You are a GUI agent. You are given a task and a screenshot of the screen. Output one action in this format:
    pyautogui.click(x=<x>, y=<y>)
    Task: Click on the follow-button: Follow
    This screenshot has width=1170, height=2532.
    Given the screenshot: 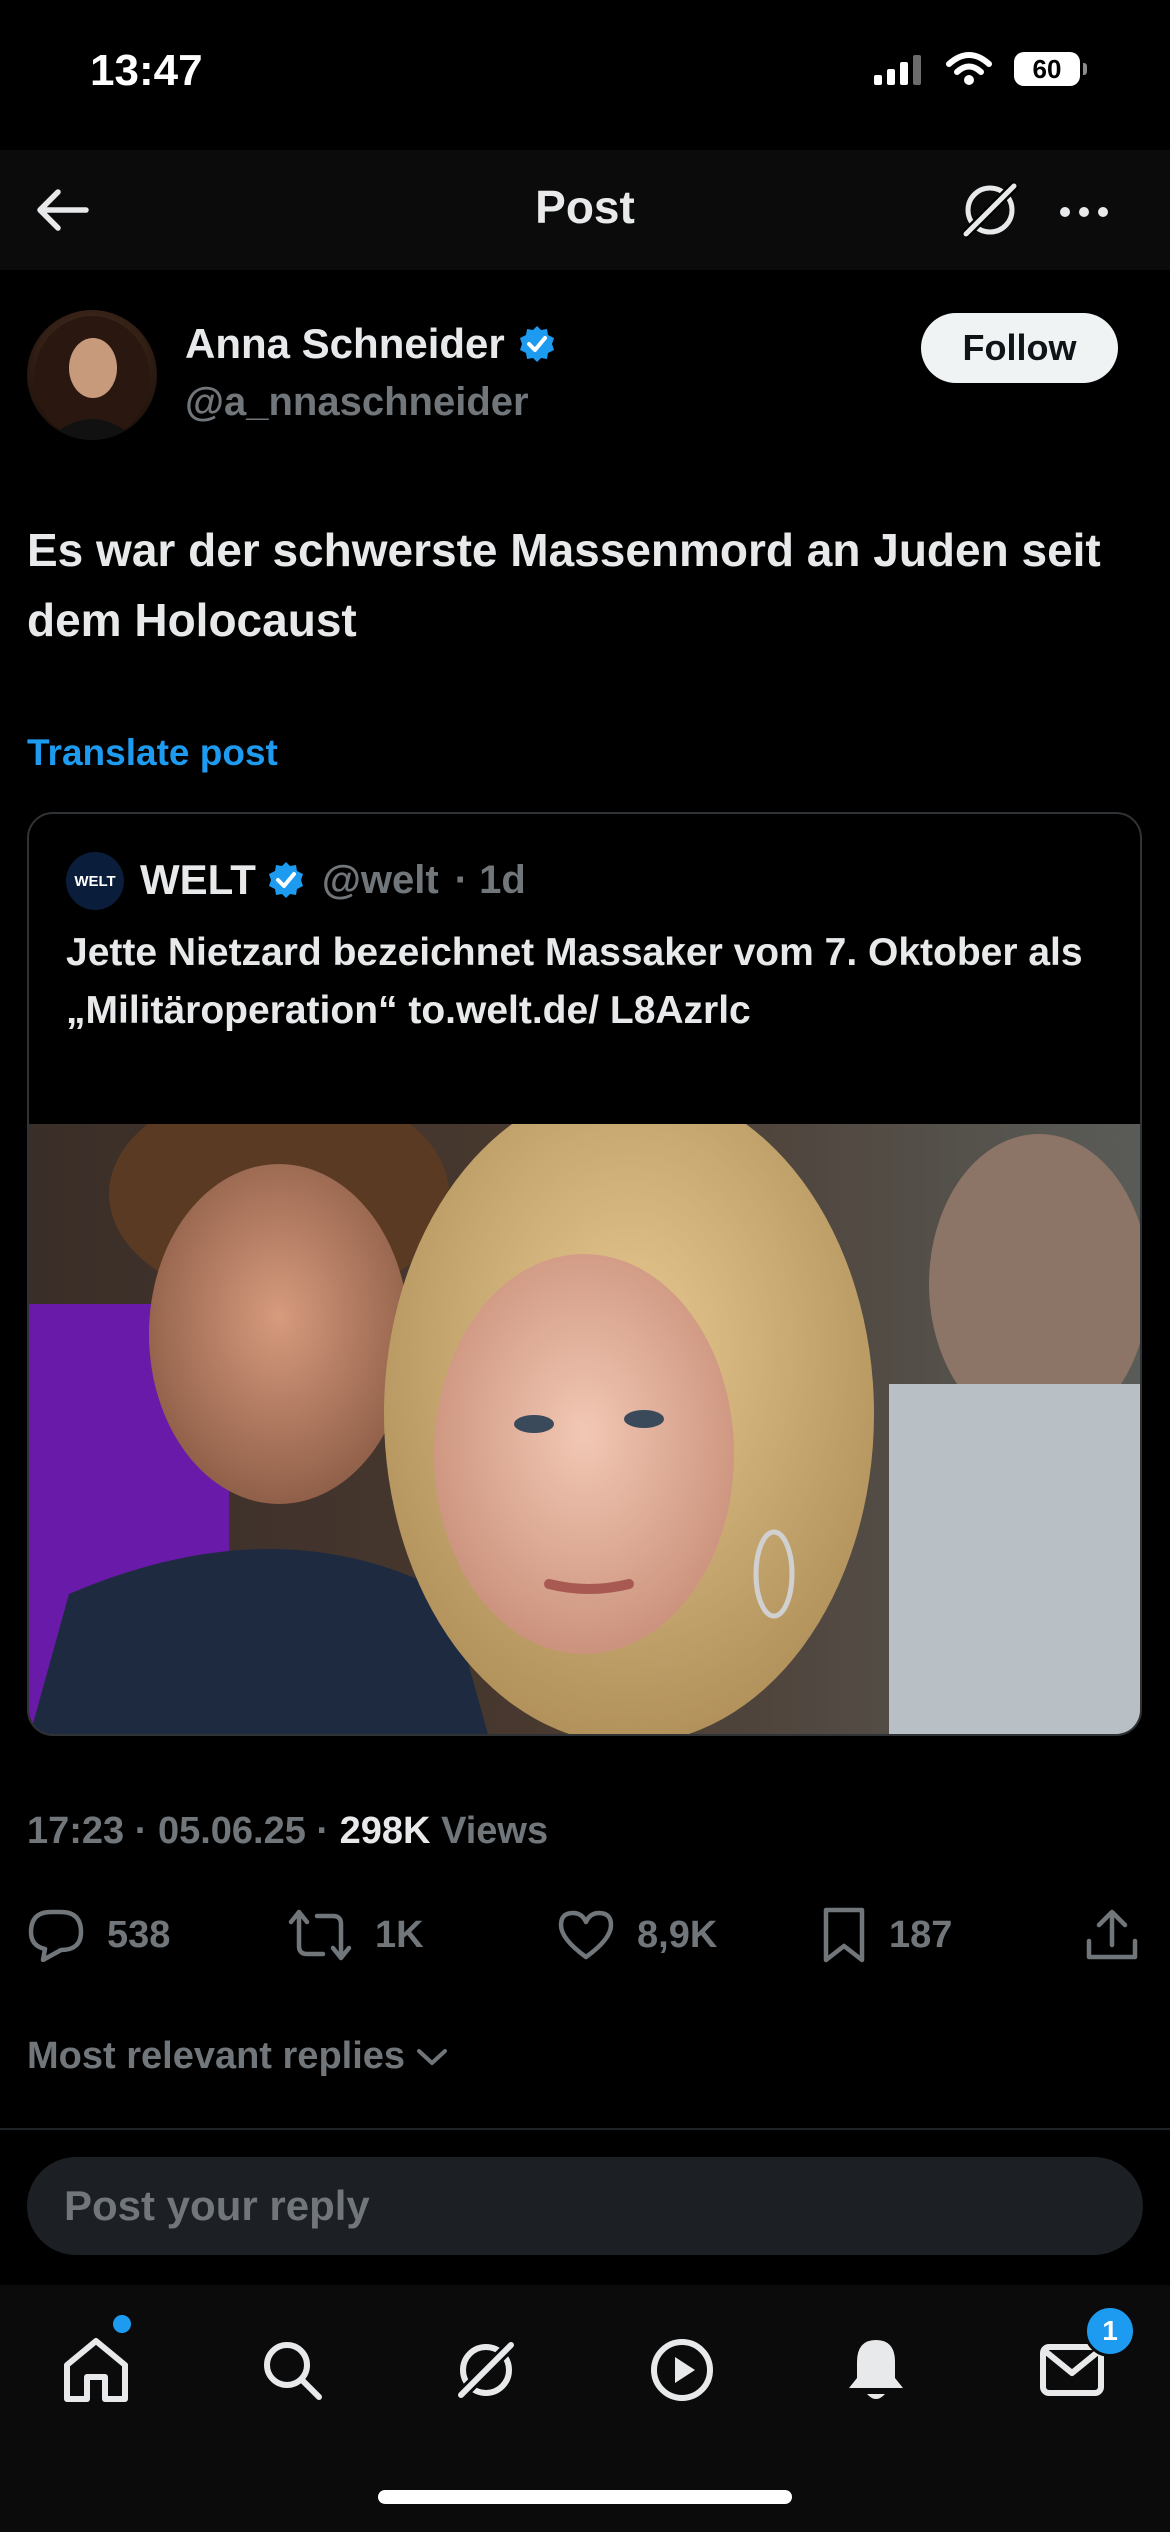 What is the action you would take?
    pyautogui.click(x=1019, y=348)
    